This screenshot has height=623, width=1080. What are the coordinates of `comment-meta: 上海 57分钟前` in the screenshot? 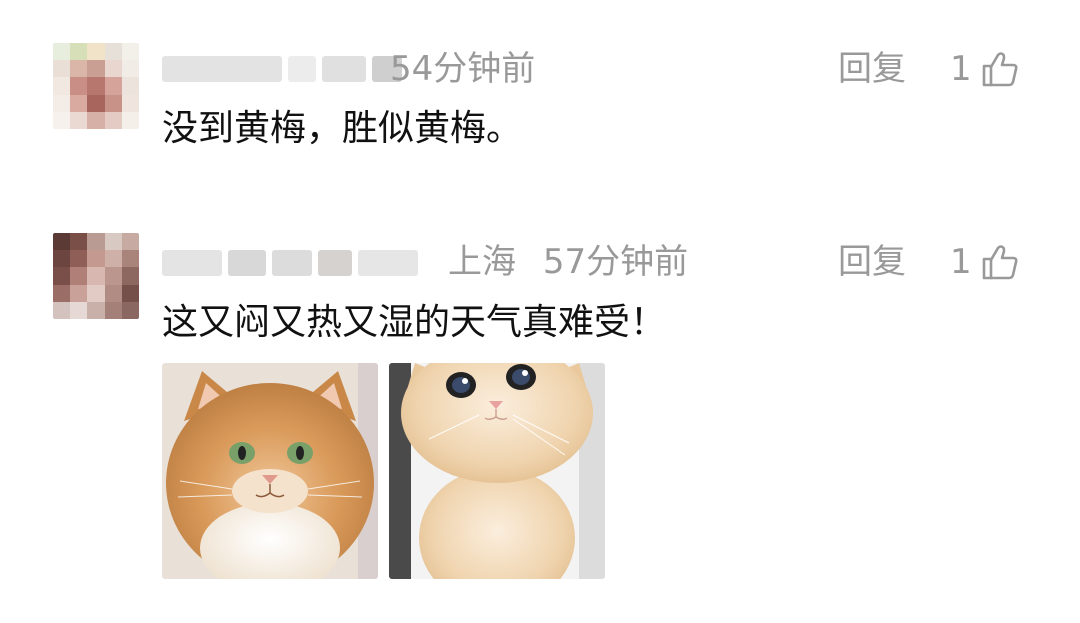 It's located at (568, 262).